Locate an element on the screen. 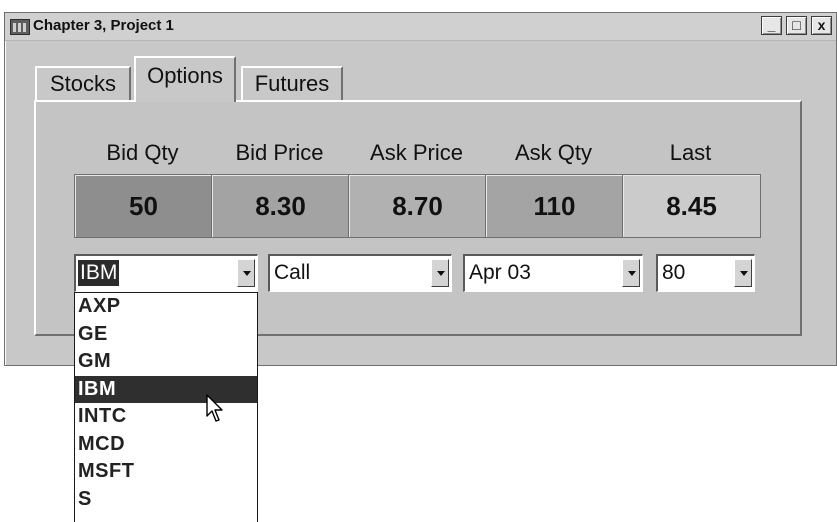 This screenshot has height=522, width=837. bid-price-header: Bid Price is located at coordinates (279, 152).